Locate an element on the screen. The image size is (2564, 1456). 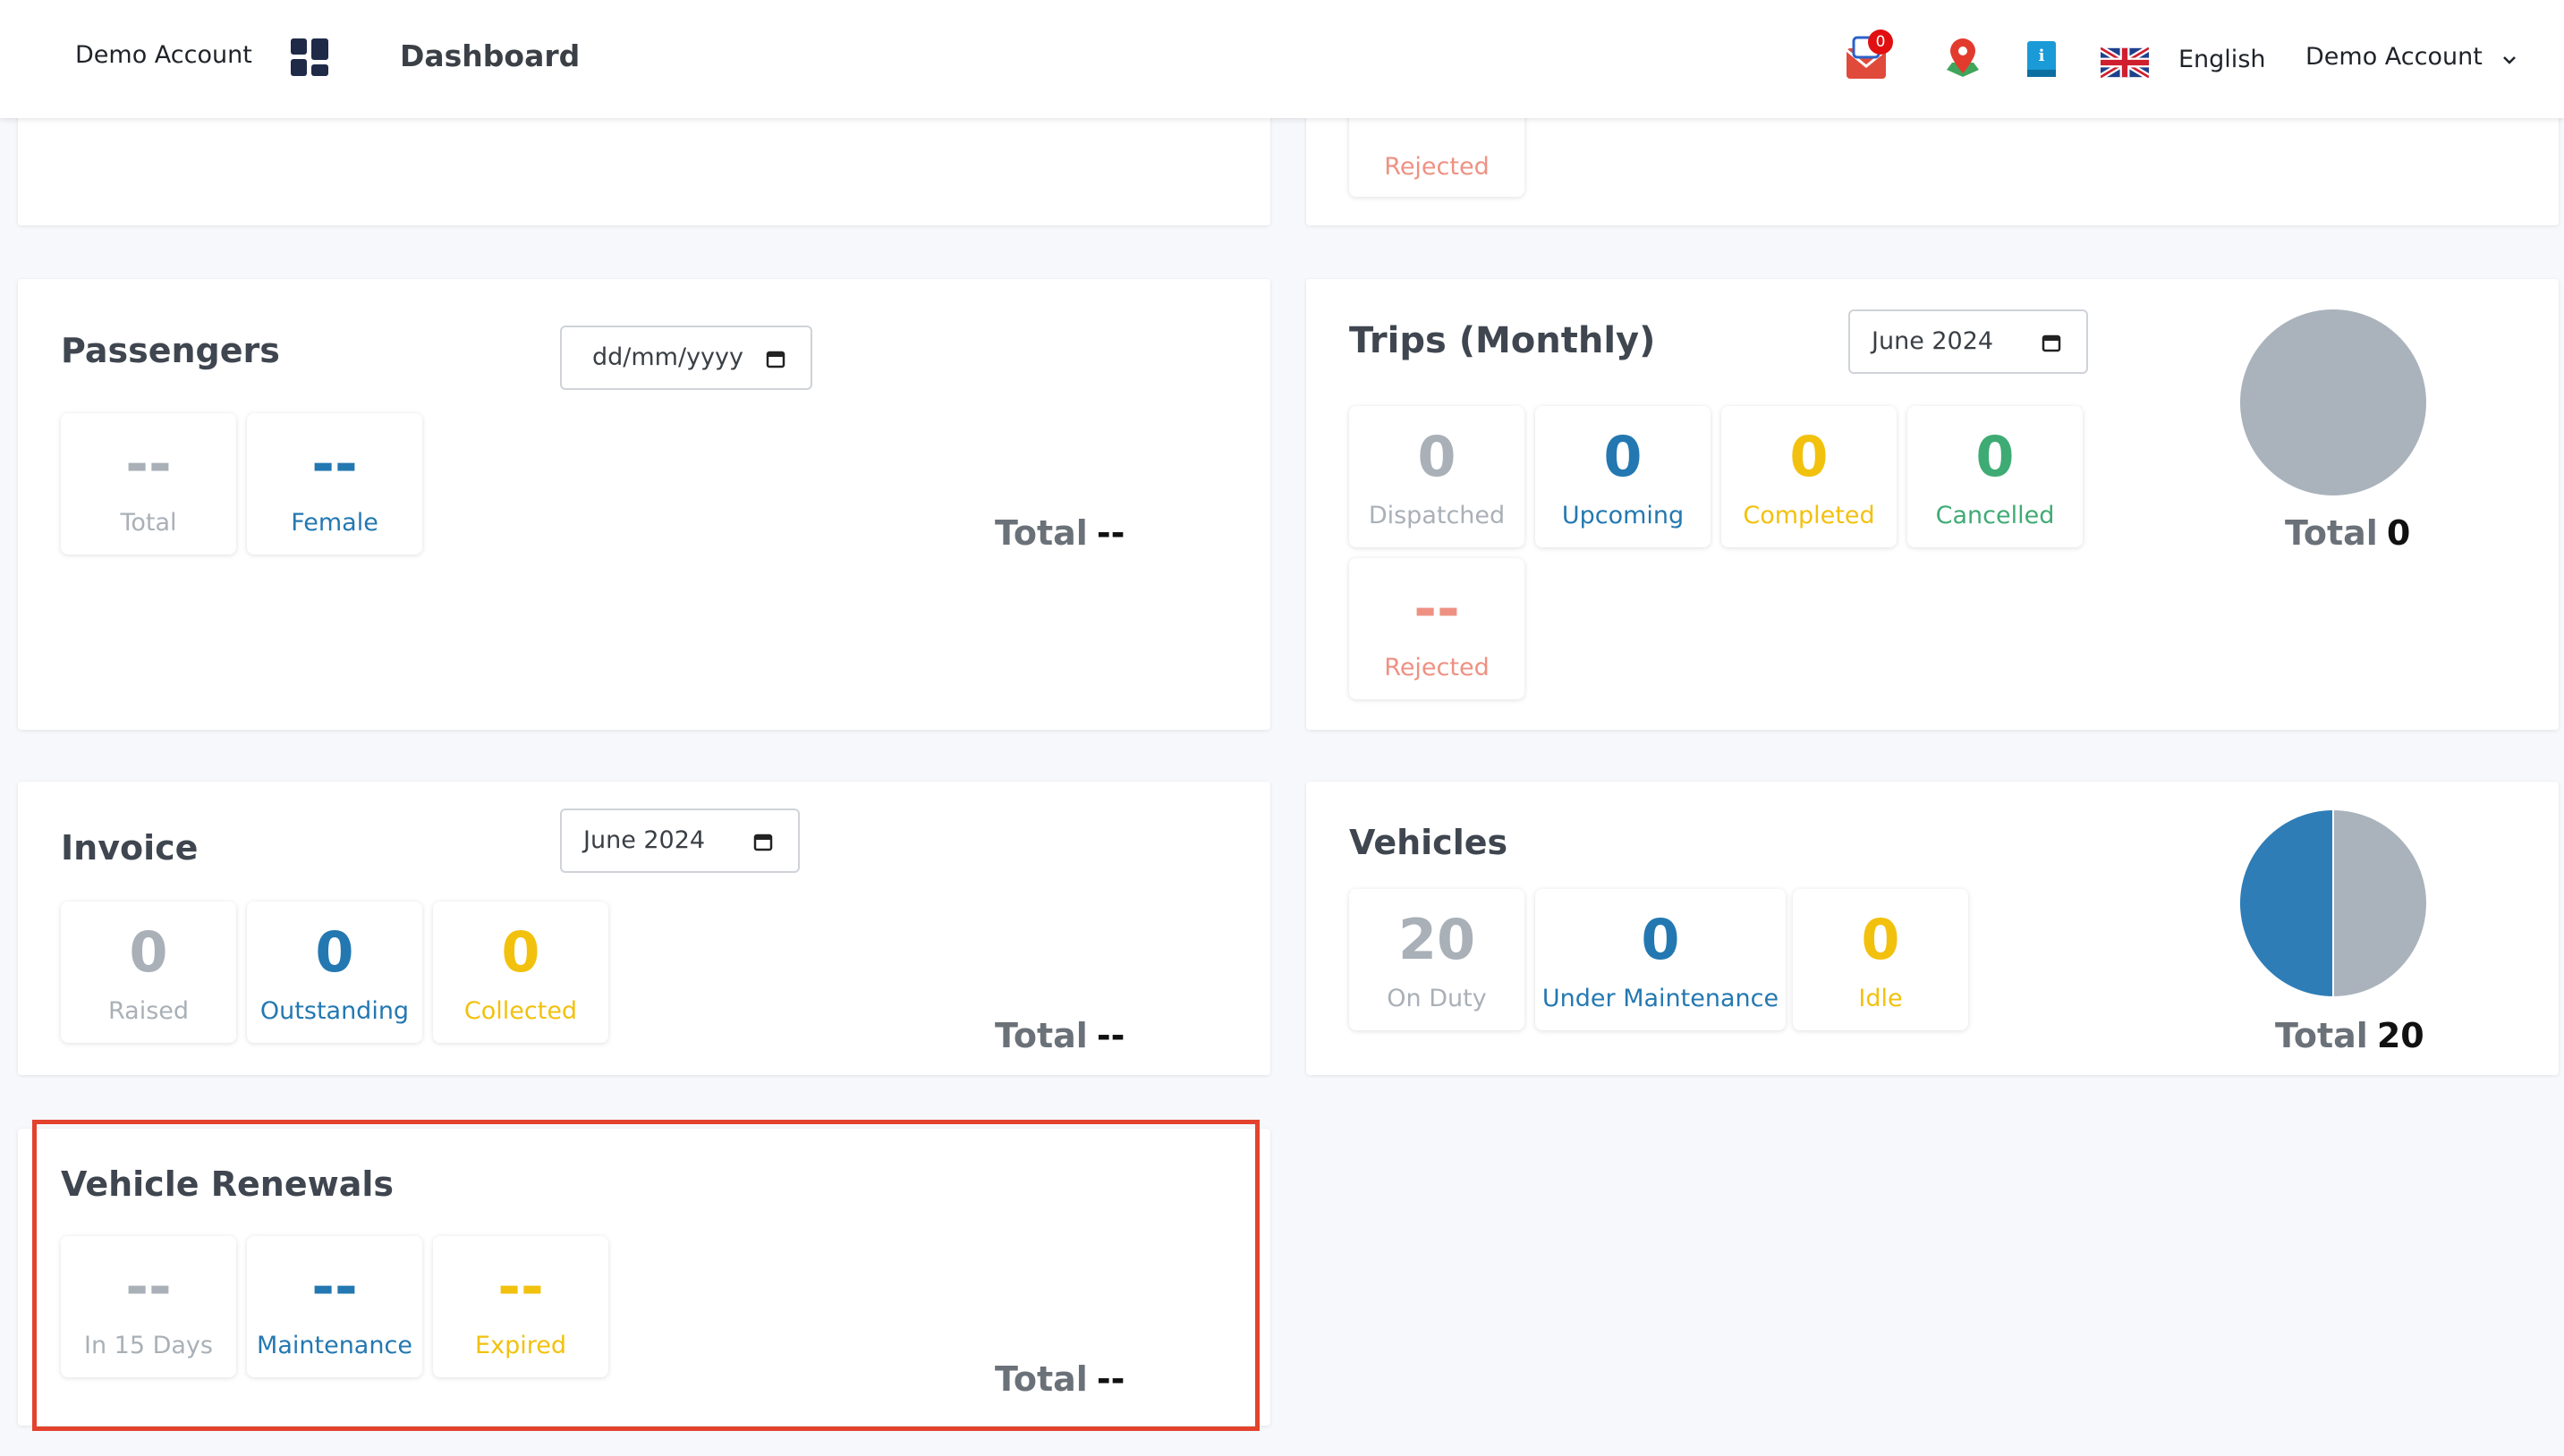
language-selector: English is located at coordinates (2222, 59).